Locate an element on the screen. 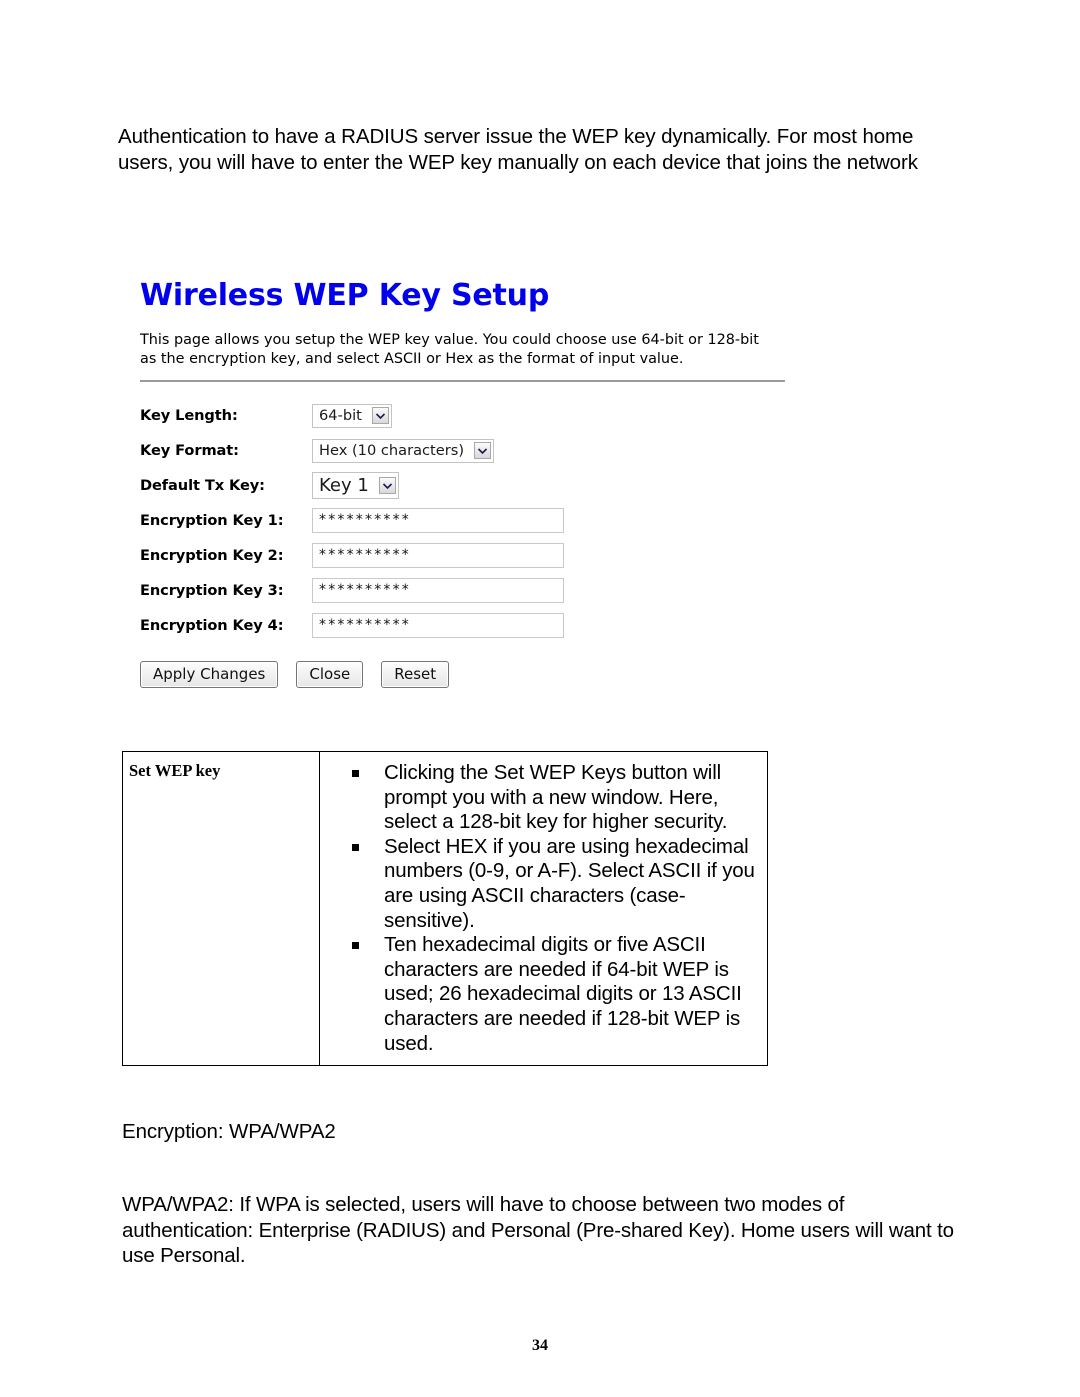 Image resolution: width=1080 pixels, height=1397 pixels. label-key-length: Key Length: is located at coordinates (189, 415).